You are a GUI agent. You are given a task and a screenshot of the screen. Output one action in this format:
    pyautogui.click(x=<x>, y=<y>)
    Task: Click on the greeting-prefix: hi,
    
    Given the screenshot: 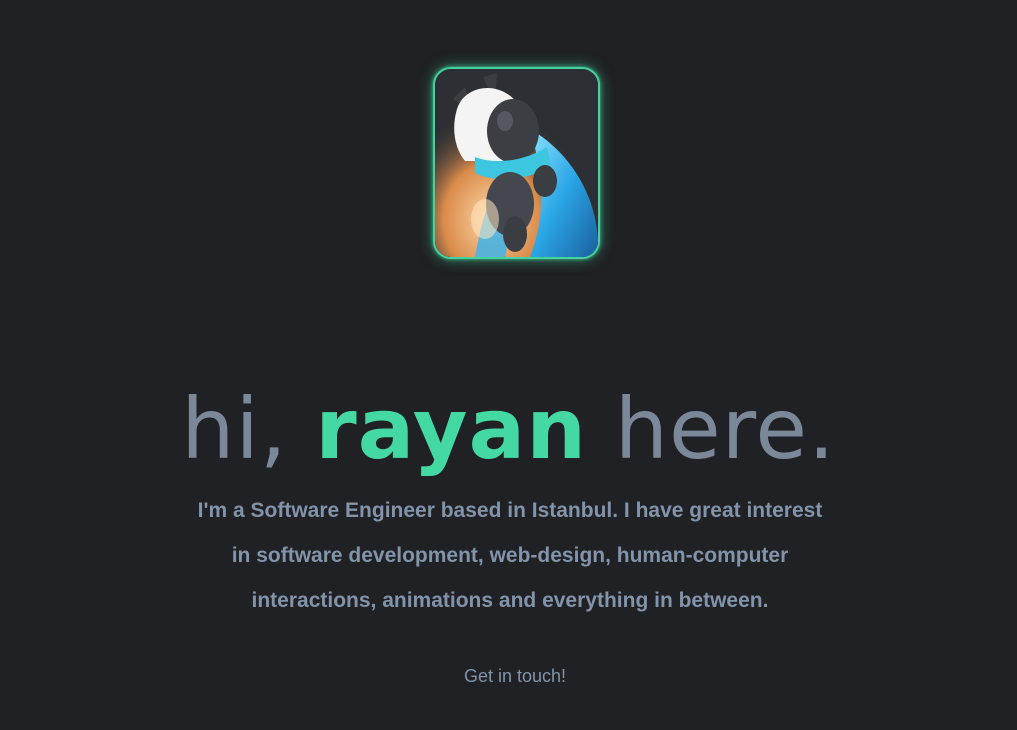 What is the action you would take?
    pyautogui.click(x=234, y=429)
    